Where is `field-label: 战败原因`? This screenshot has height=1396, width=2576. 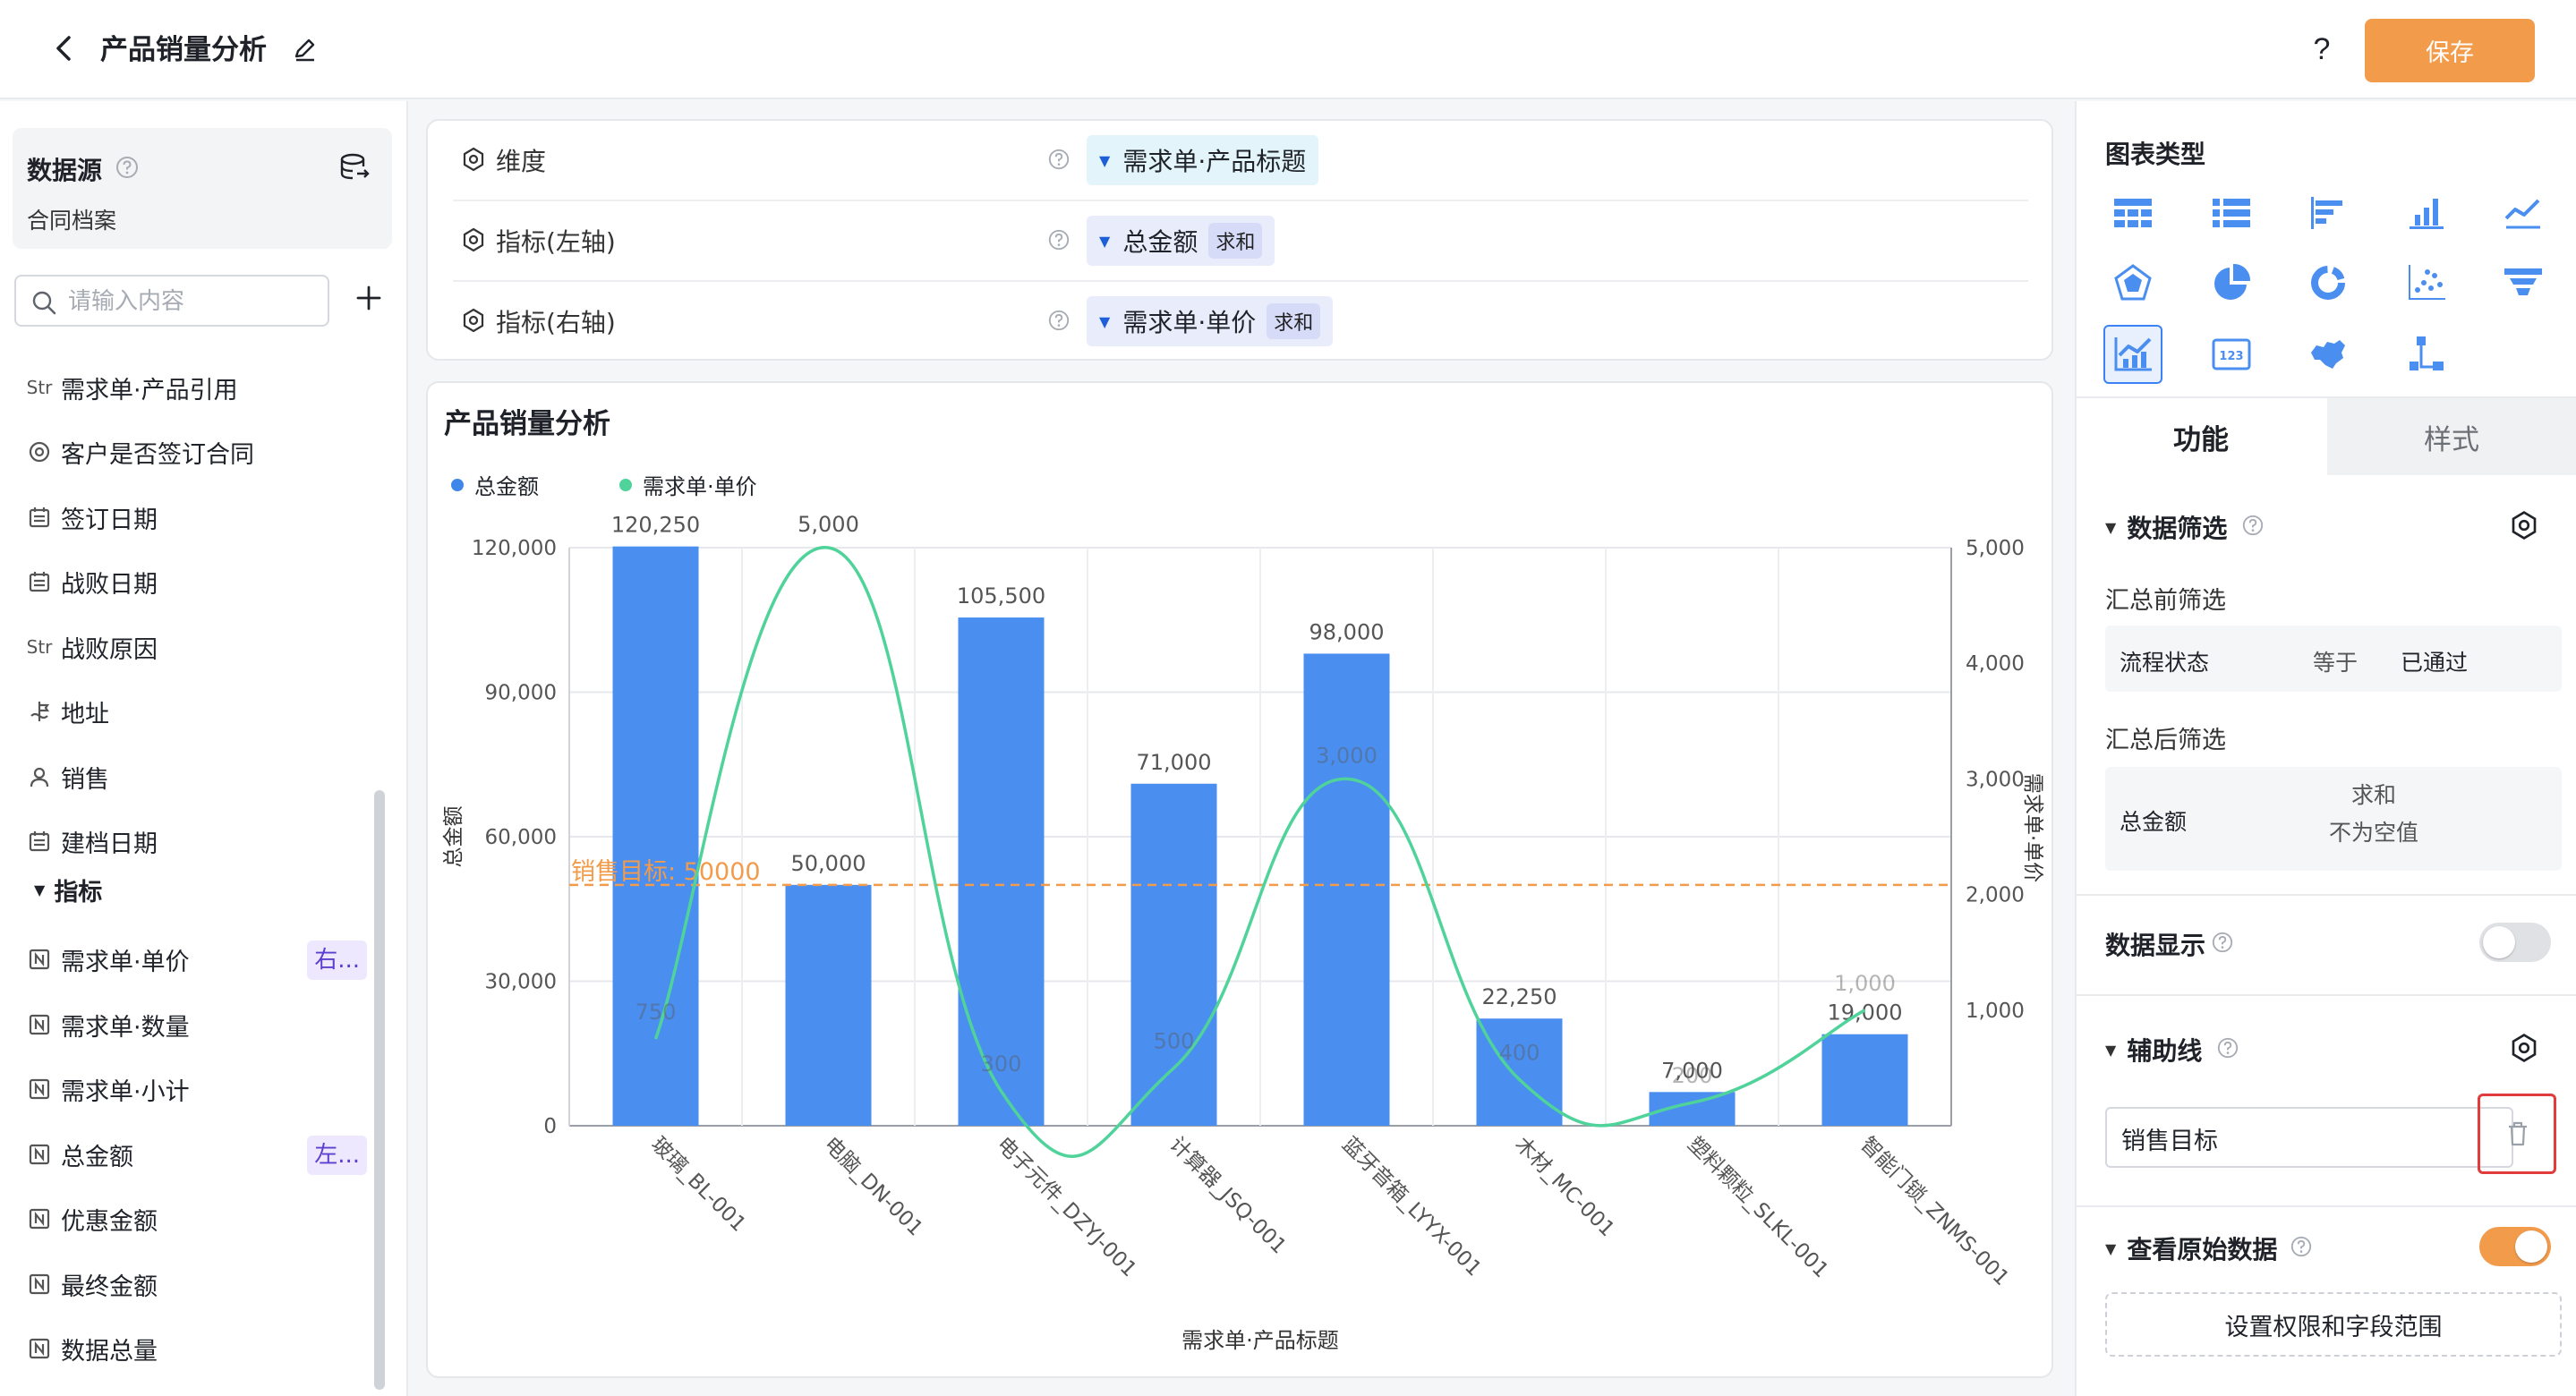
field-label: 战败原因 is located at coordinates (109, 649).